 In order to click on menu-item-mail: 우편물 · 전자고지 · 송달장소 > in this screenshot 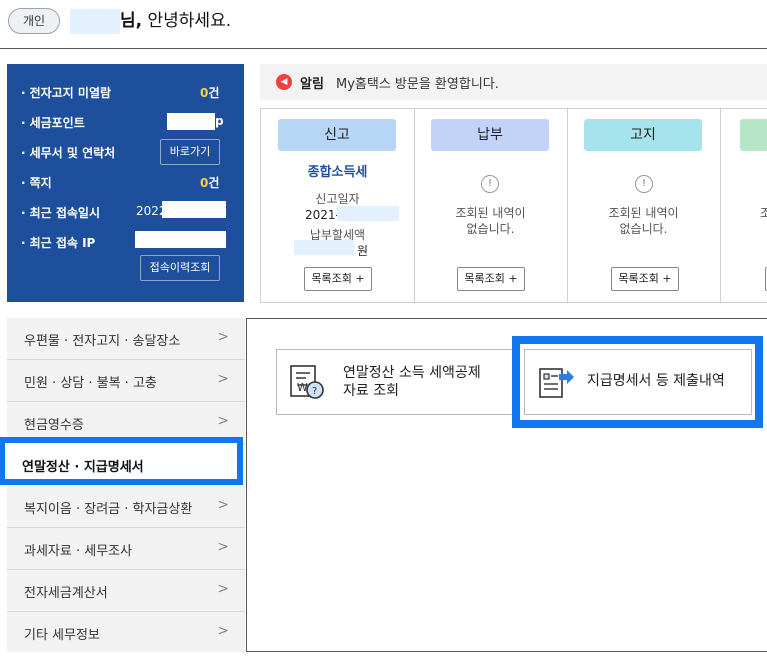, I will do `click(126, 339)`.